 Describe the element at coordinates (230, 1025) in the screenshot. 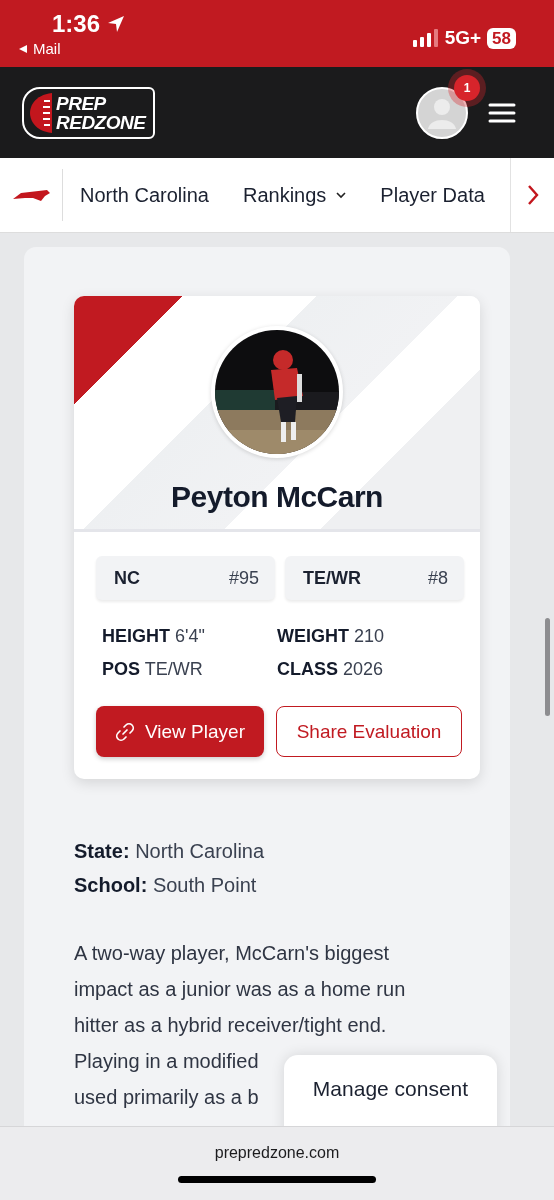

I see `paragraph-line: hitter as a hybrid receiver/tight end.` at that location.